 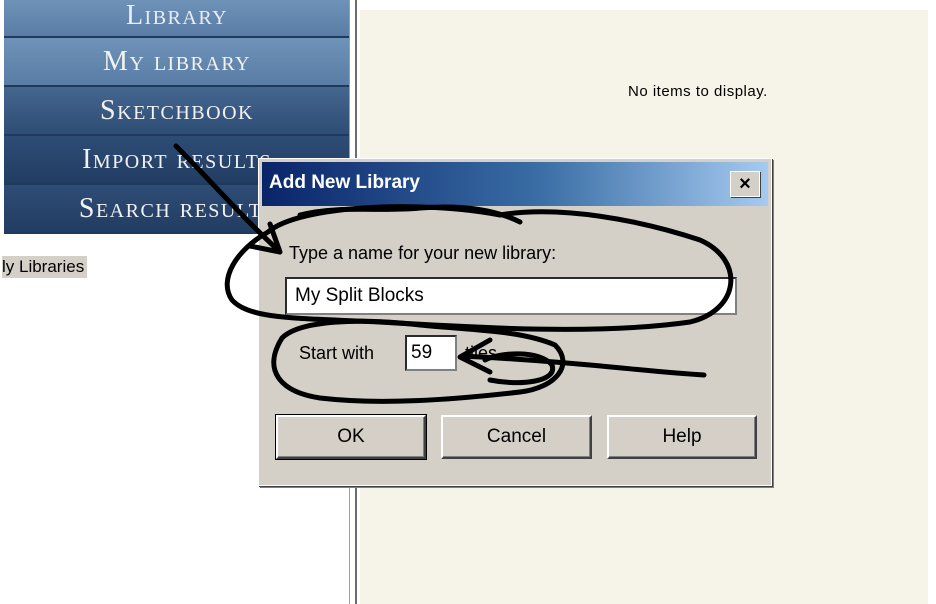 What do you see at coordinates (431, 353) in the screenshot?
I see `start-tiles-input` at bounding box center [431, 353].